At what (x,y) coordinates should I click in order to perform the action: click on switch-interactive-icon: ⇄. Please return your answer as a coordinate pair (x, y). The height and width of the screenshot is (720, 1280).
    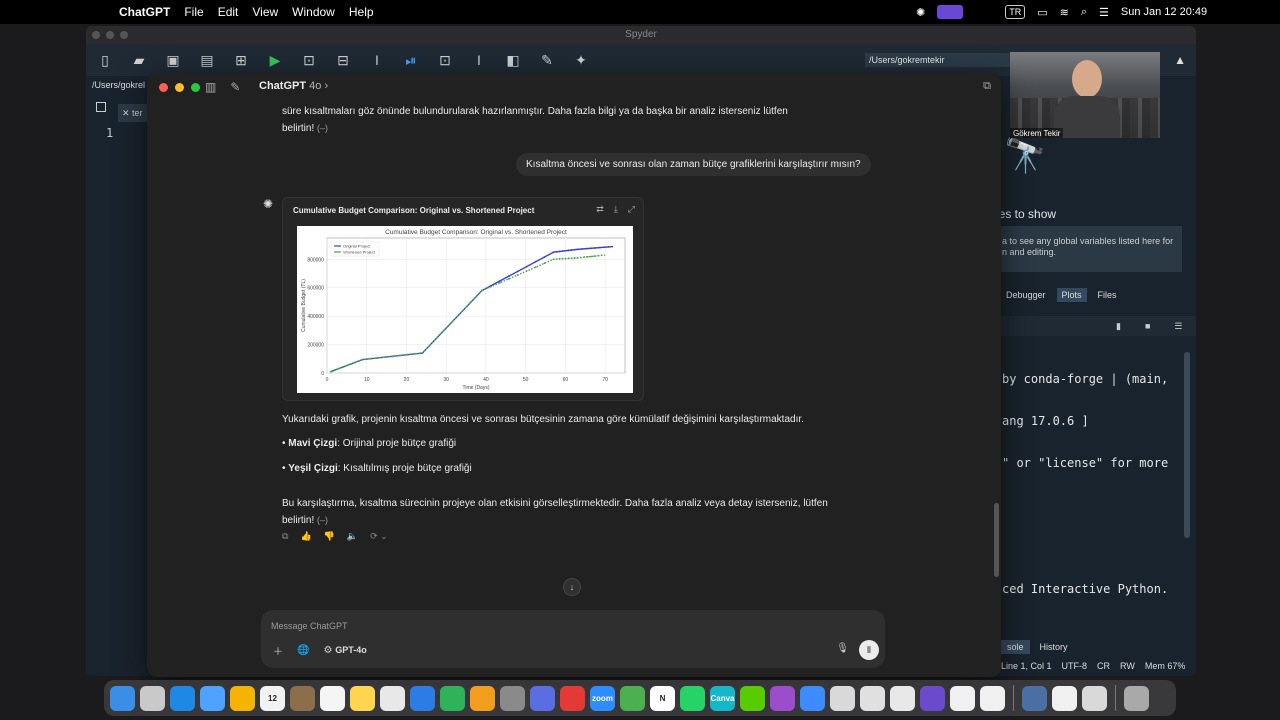
    Looking at the image, I should click on (600, 209).